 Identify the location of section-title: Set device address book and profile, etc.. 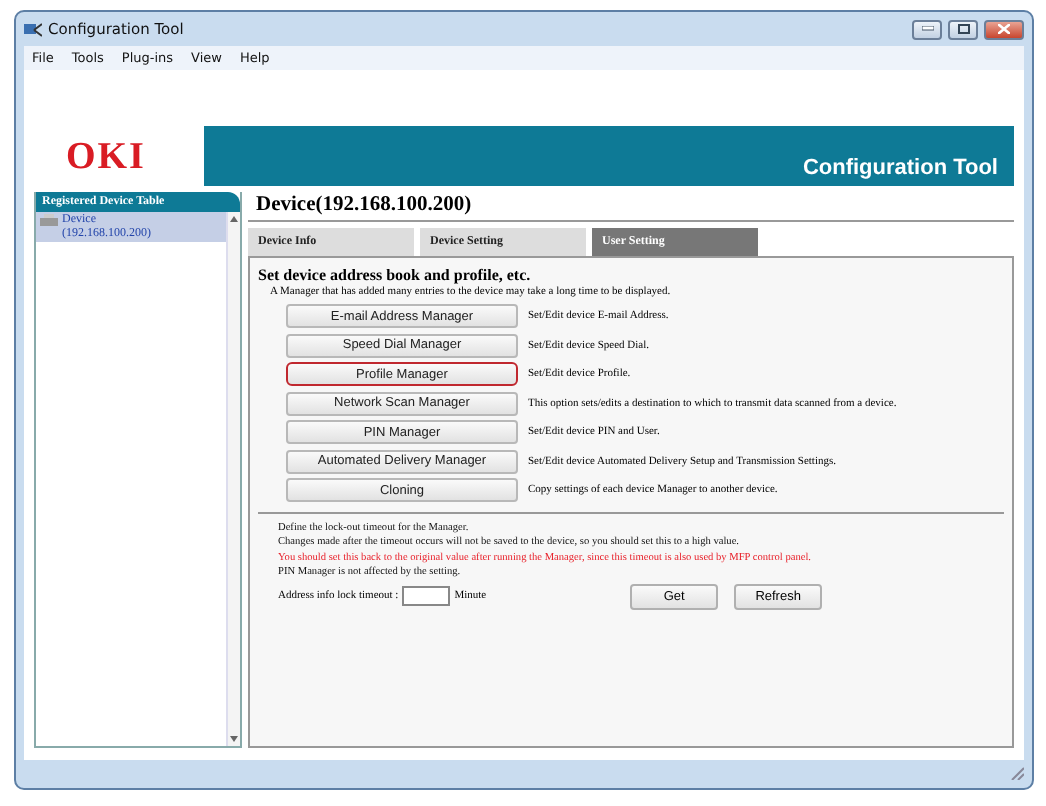
(395, 275).